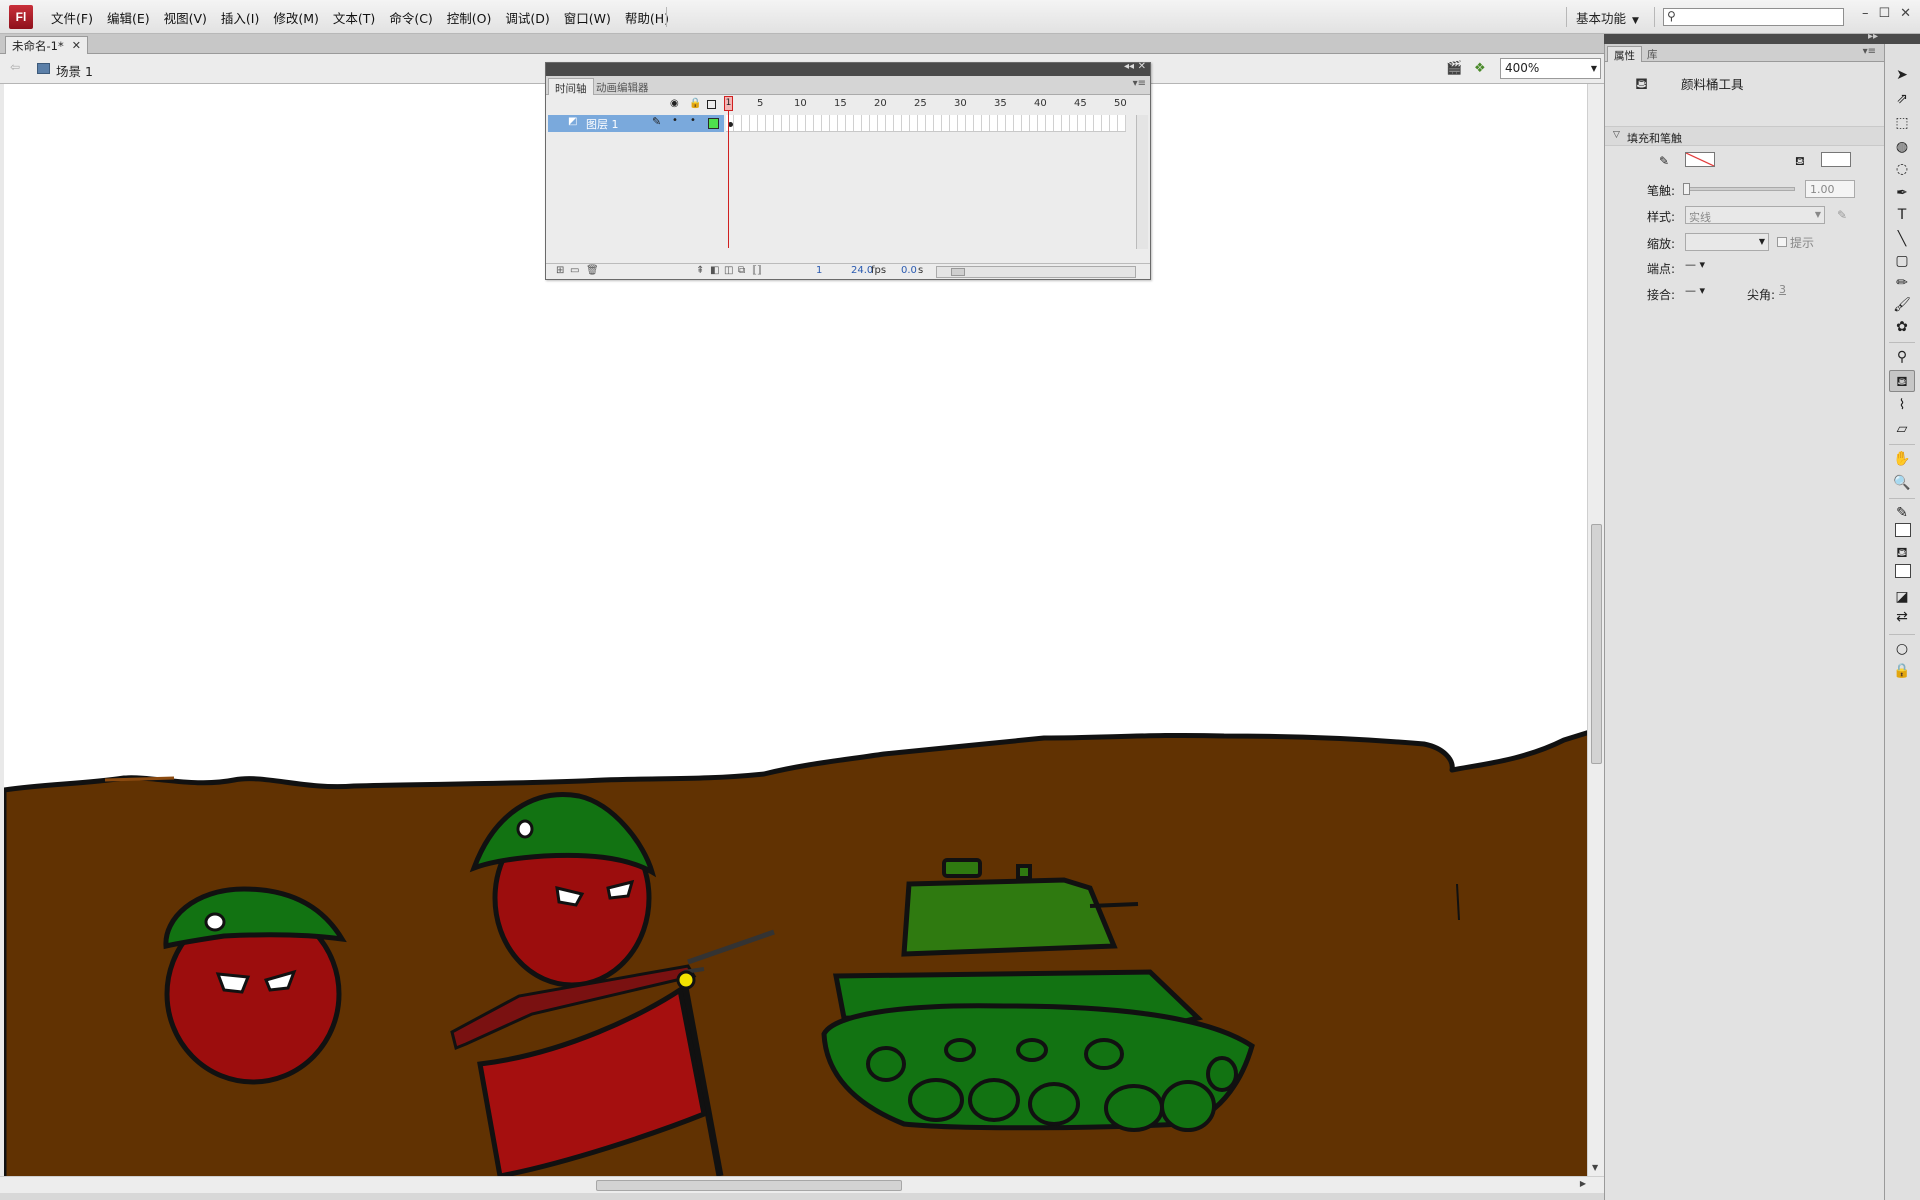  I want to click on layer-name: 图层 1, so click(602, 124).